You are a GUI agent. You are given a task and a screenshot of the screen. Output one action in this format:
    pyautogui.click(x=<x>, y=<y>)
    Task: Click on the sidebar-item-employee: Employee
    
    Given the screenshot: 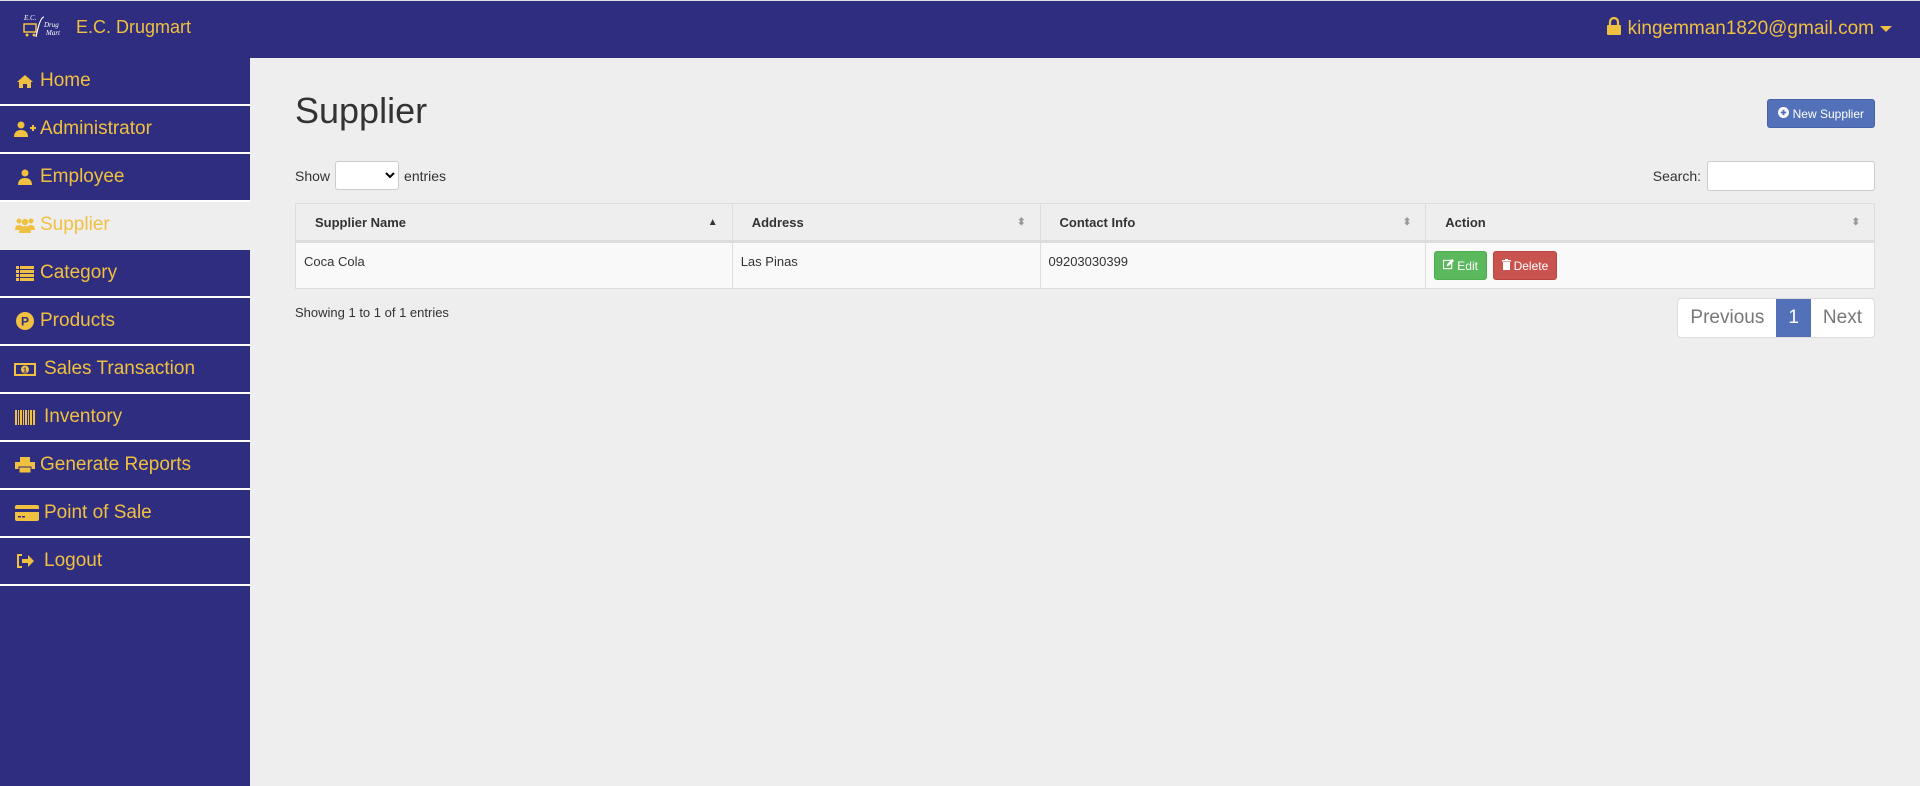 What is the action you would take?
    pyautogui.click(x=125, y=178)
    